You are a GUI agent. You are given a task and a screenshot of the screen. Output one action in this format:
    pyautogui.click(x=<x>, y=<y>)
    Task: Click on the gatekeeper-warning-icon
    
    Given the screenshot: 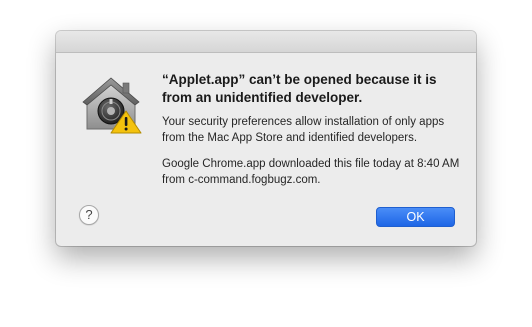 What is the action you would take?
    pyautogui.click(x=112, y=105)
    